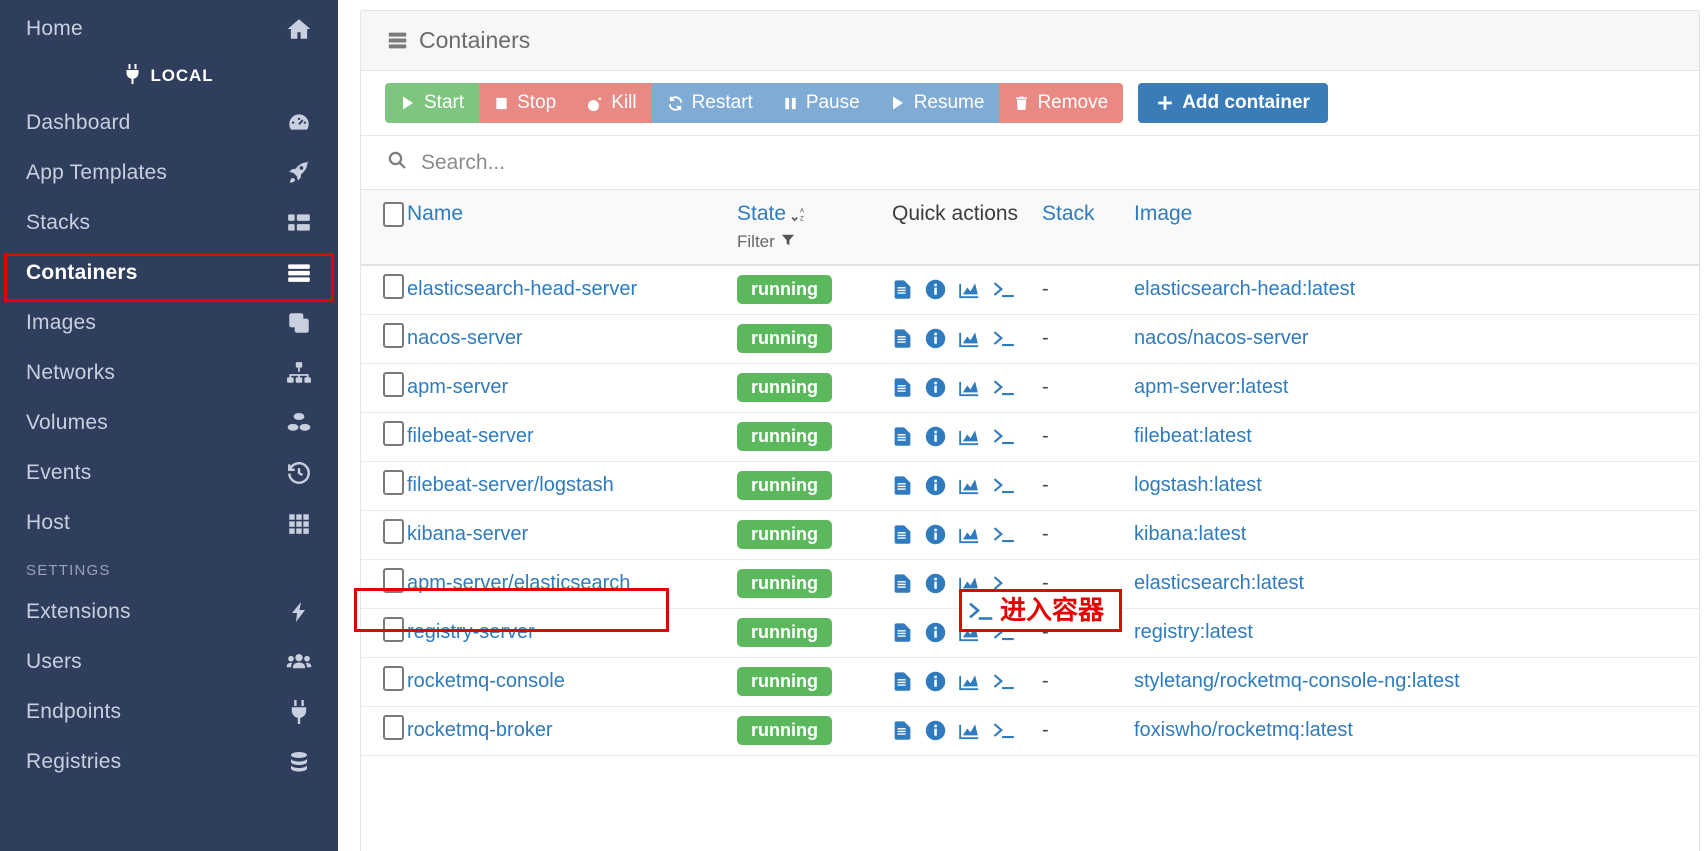 The height and width of the screenshot is (851, 1704). What do you see at coordinates (169, 662) in the screenshot?
I see `sidebar-item-users: Users` at bounding box center [169, 662].